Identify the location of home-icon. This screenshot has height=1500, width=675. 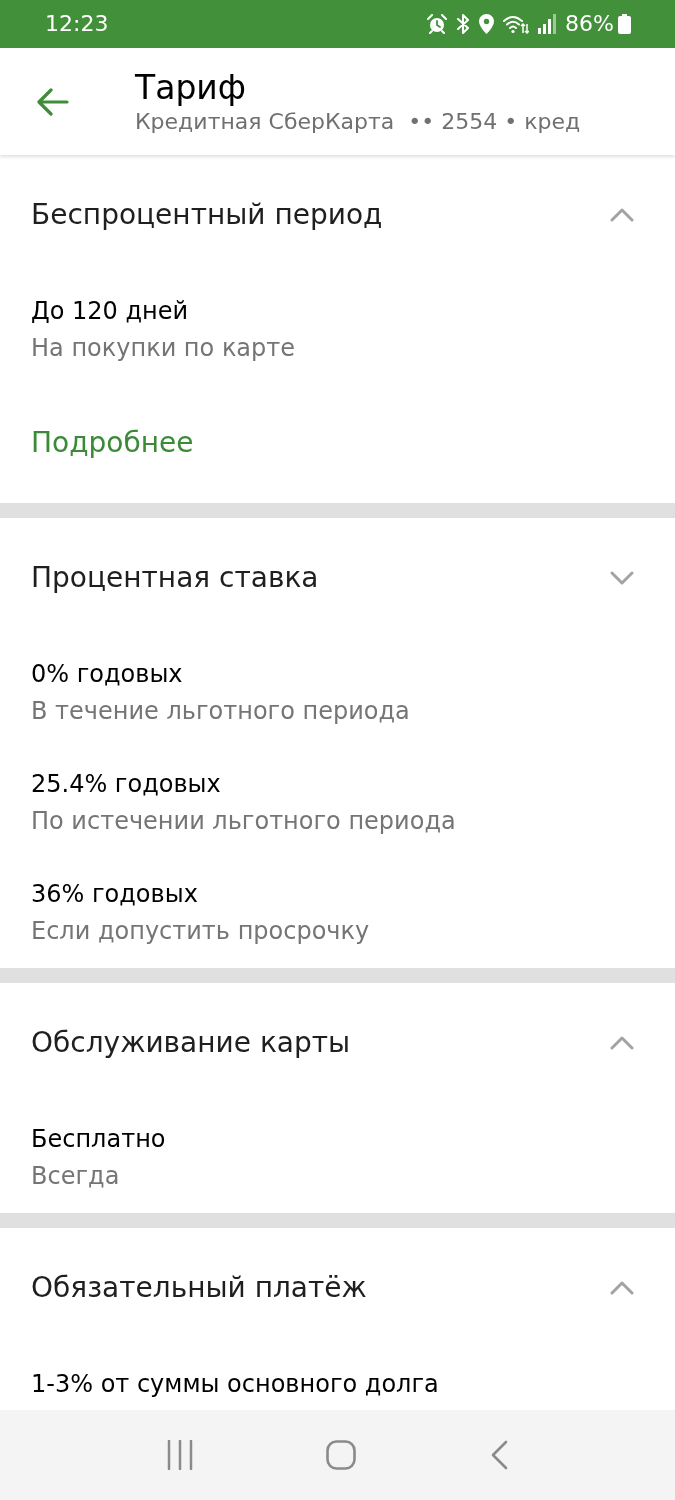
(341, 1455).